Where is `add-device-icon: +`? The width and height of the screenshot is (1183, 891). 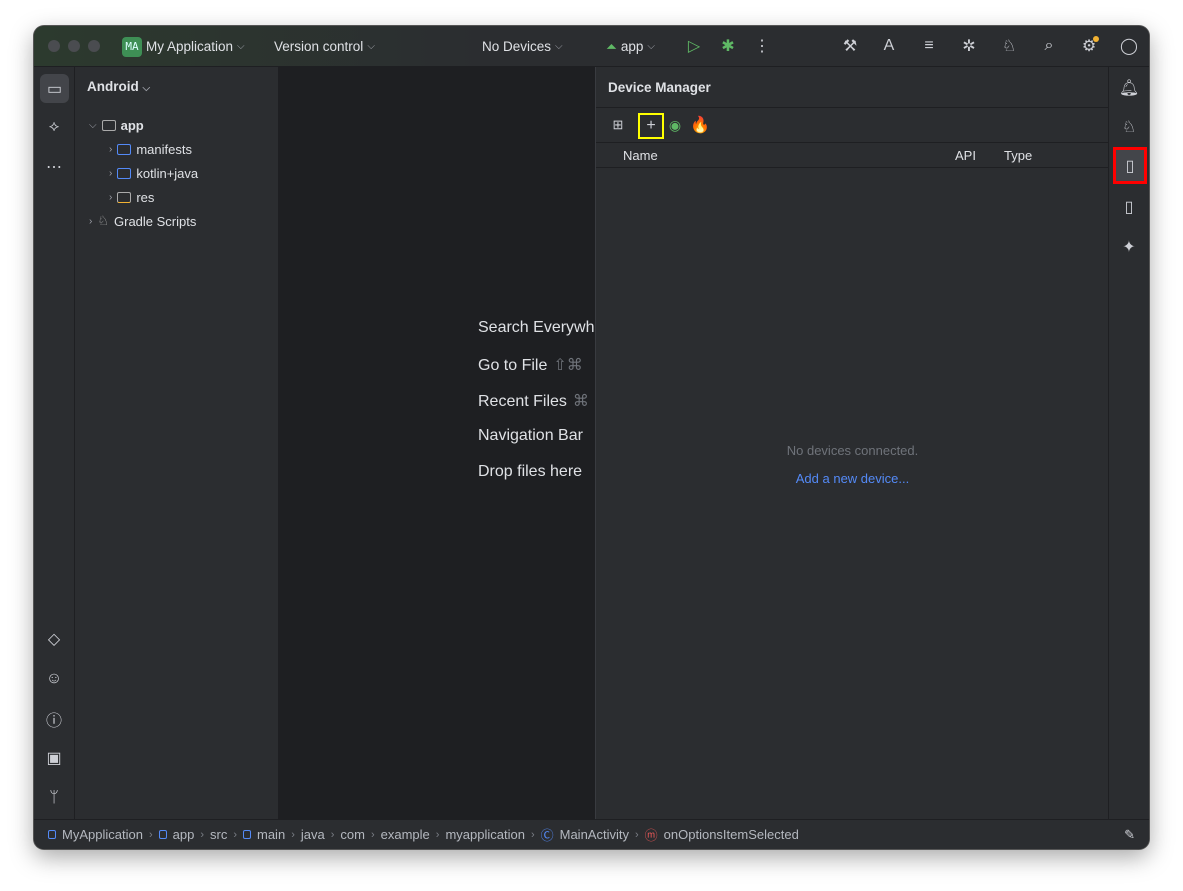 add-device-icon: + is located at coordinates (651, 126).